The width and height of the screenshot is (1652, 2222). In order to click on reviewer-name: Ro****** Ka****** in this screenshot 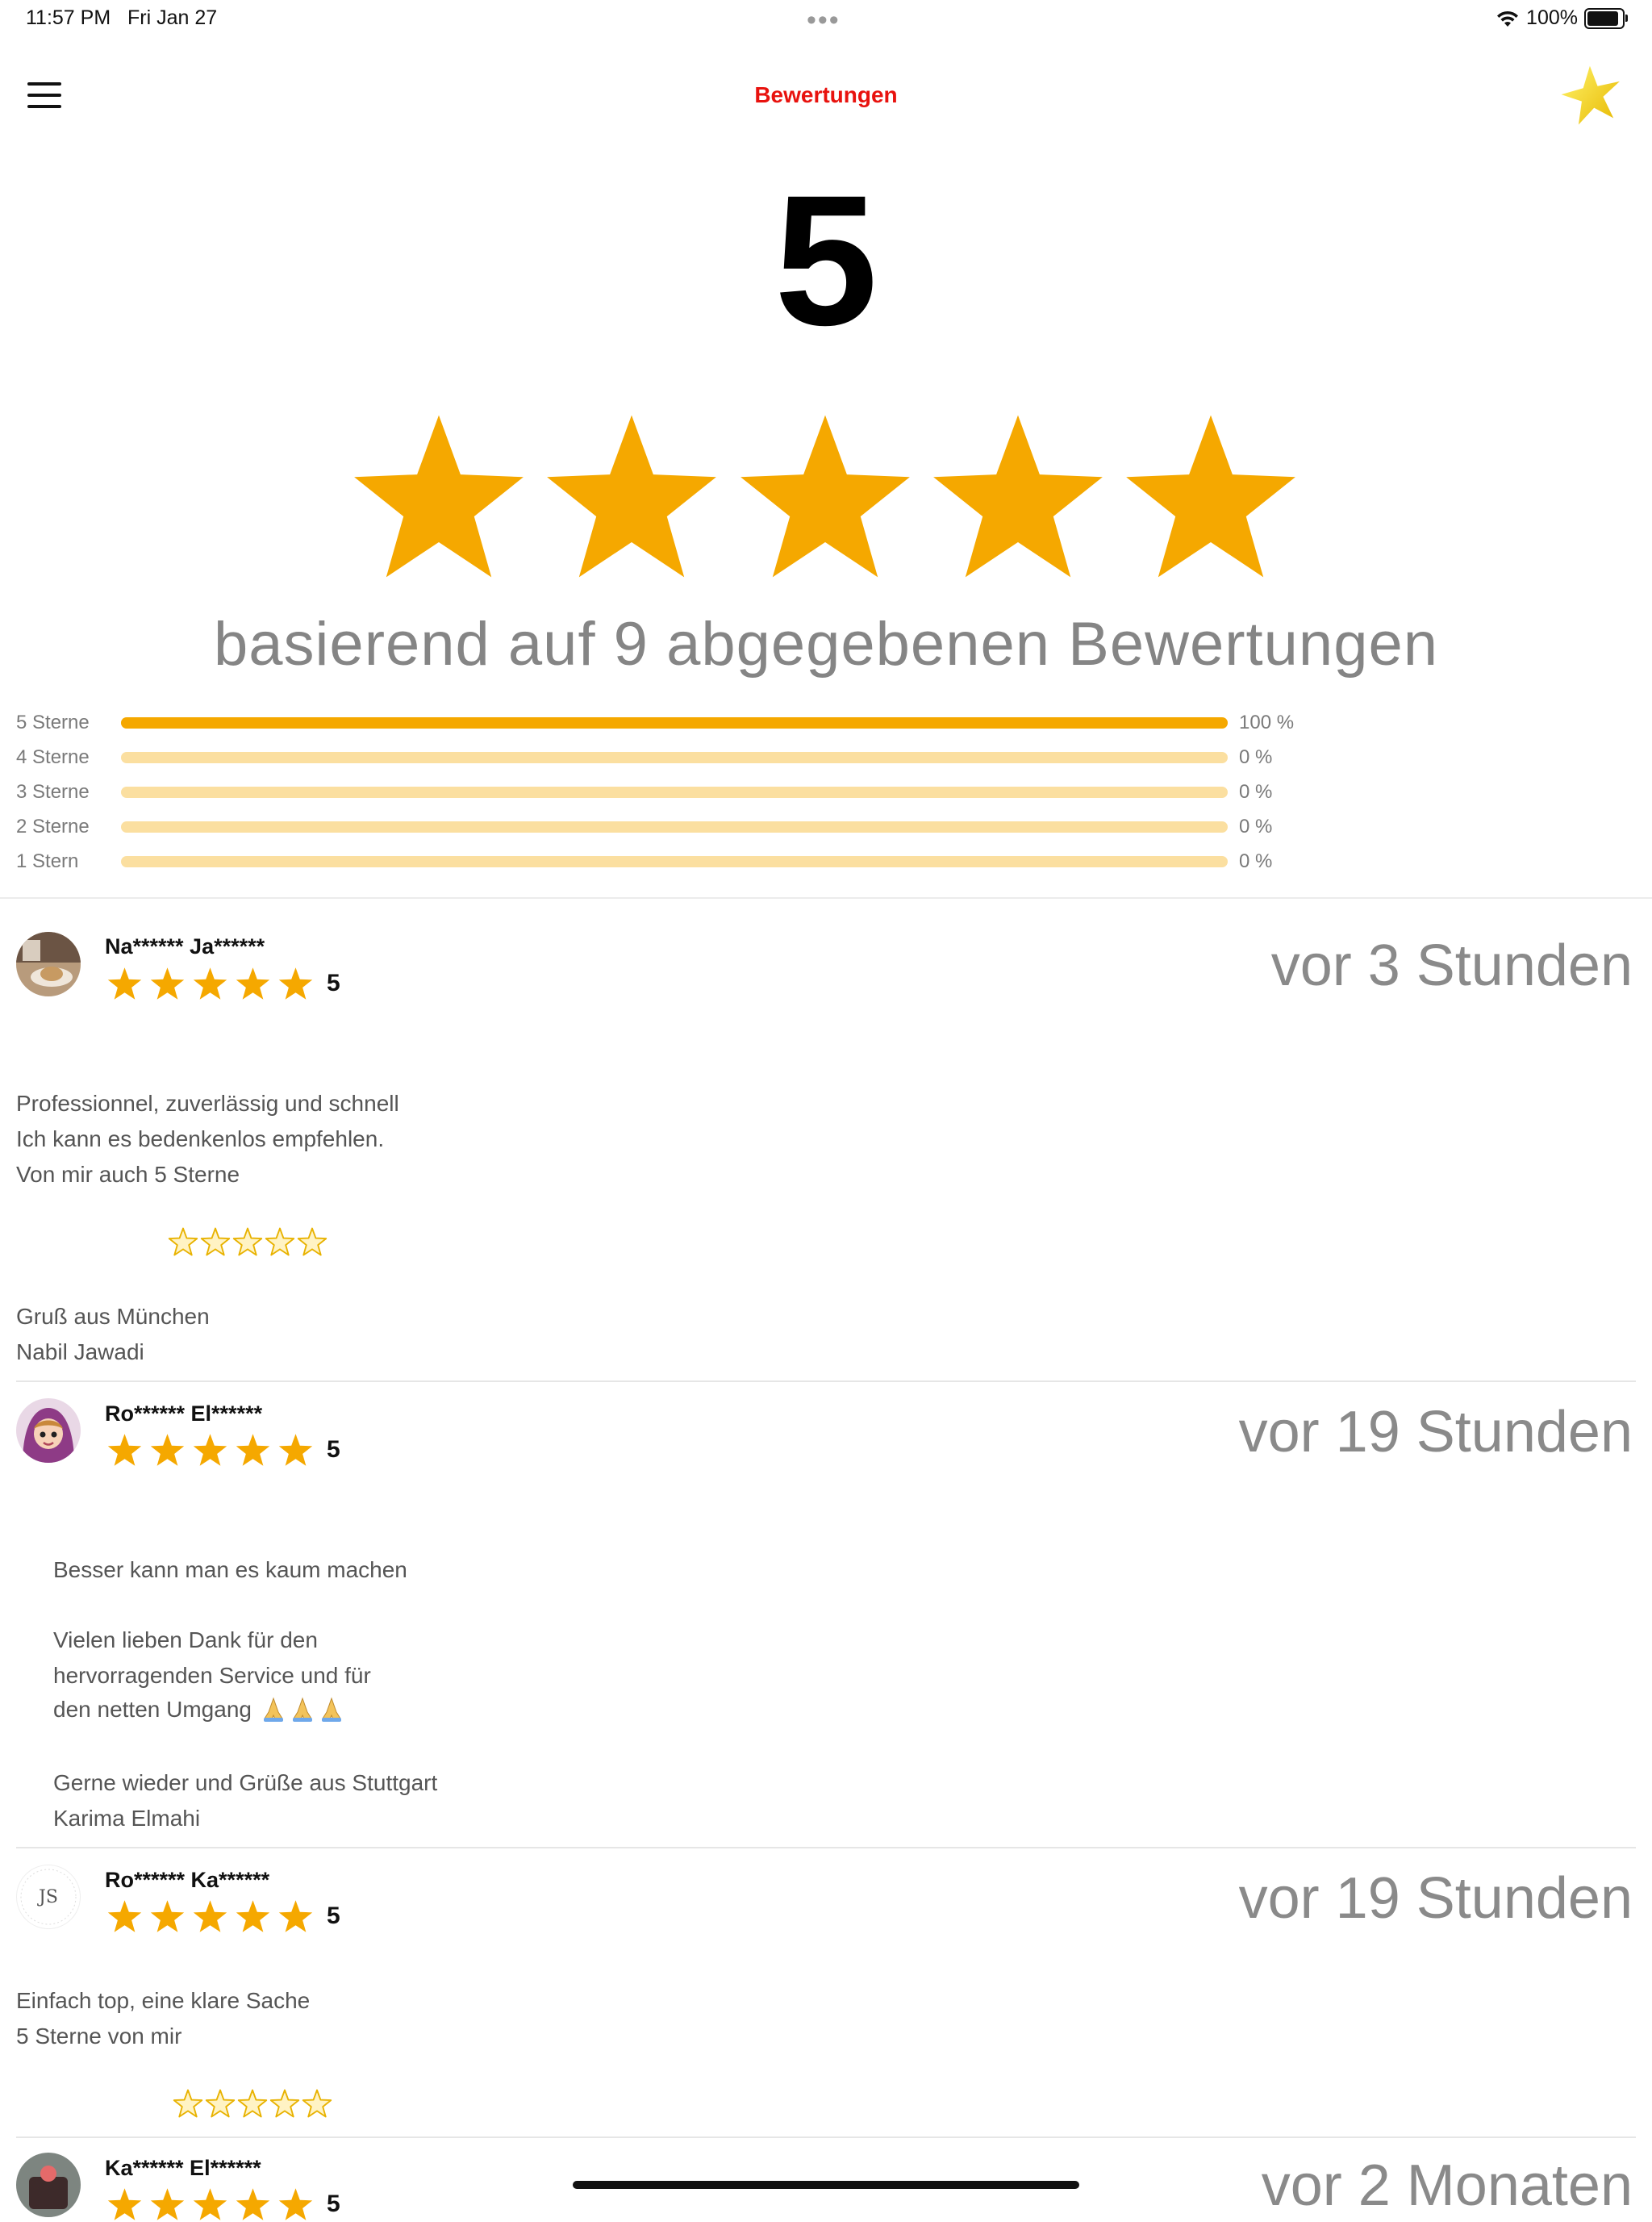, I will do `click(187, 1880)`.